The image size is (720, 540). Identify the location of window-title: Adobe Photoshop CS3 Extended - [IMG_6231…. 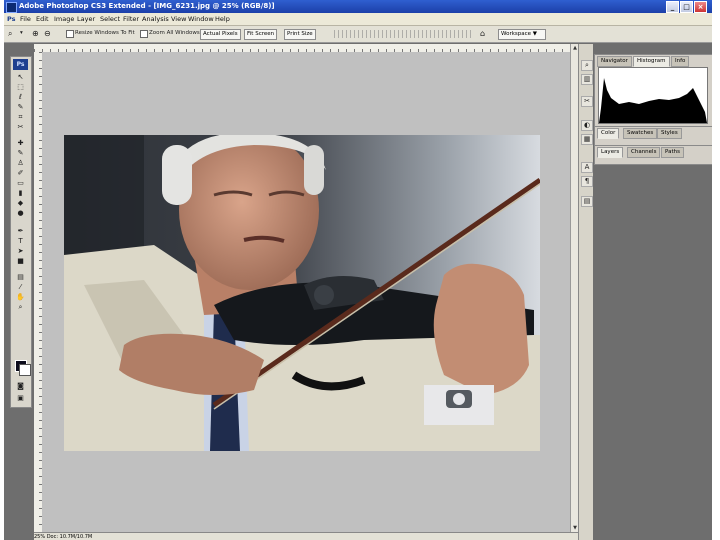
(147, 6).